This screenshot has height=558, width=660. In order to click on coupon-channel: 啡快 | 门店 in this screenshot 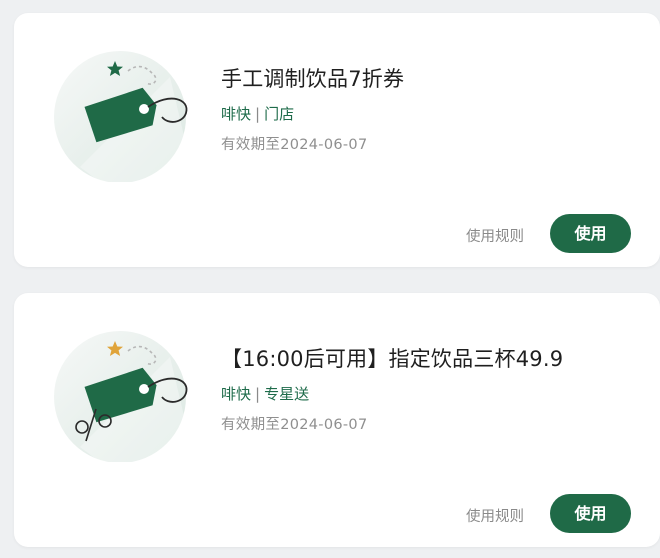, I will do `click(257, 113)`.